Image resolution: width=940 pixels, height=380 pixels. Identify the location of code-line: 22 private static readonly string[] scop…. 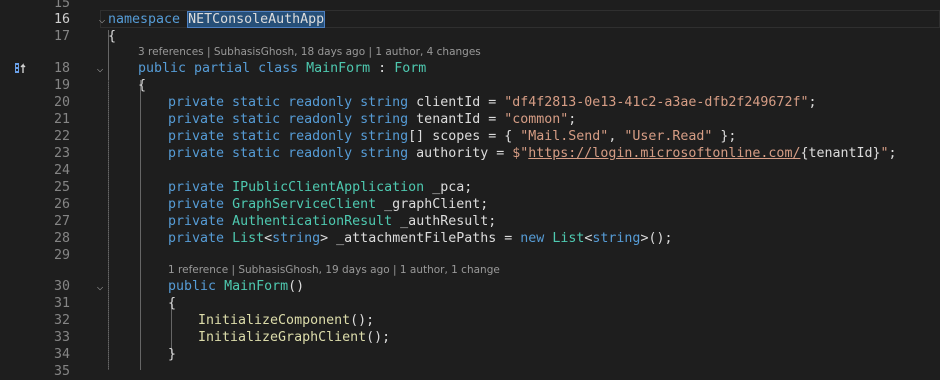
(470, 136).